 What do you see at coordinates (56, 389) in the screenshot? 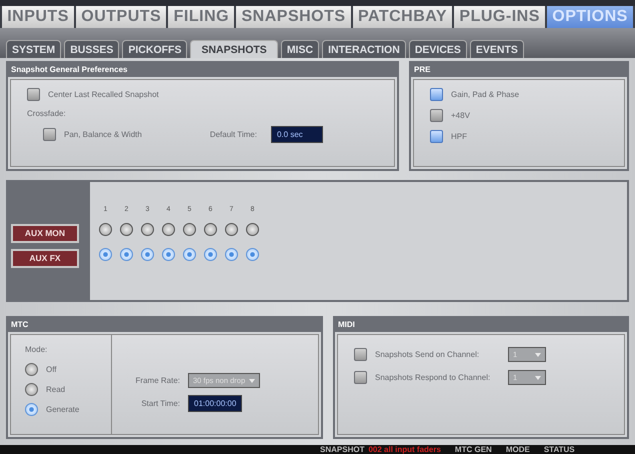
I see `radio-label: Read` at bounding box center [56, 389].